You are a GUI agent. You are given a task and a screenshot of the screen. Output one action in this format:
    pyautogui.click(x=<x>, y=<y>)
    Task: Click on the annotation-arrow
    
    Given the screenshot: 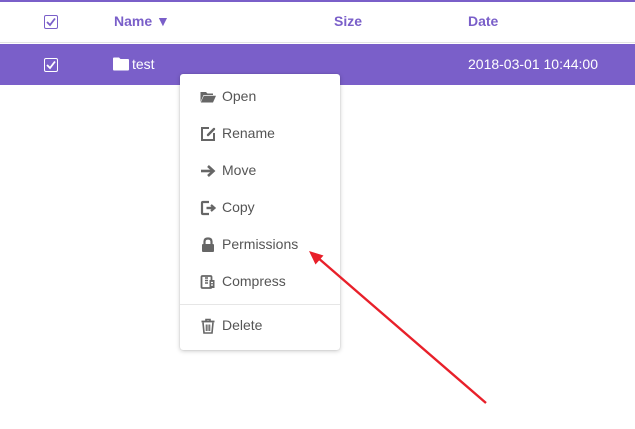 What is the action you would take?
    pyautogui.click(x=398, y=327)
    